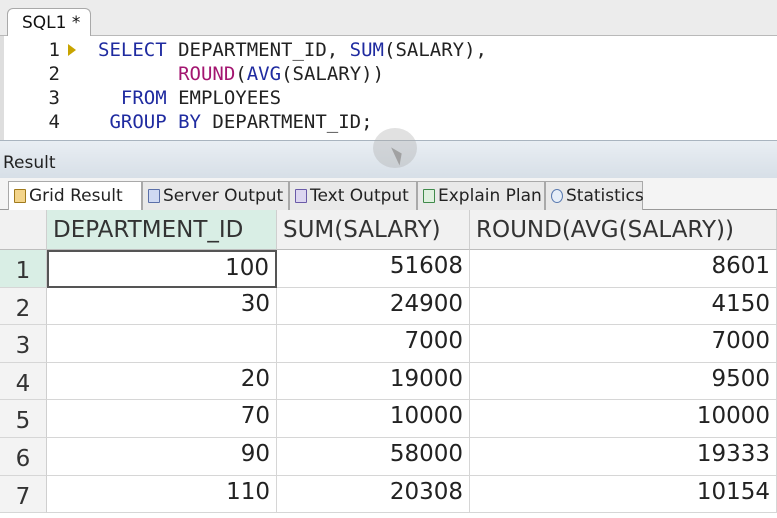 The height and width of the screenshot is (518, 777). What do you see at coordinates (623, 494) in the screenshot?
I see `table-cell: 10154` at bounding box center [623, 494].